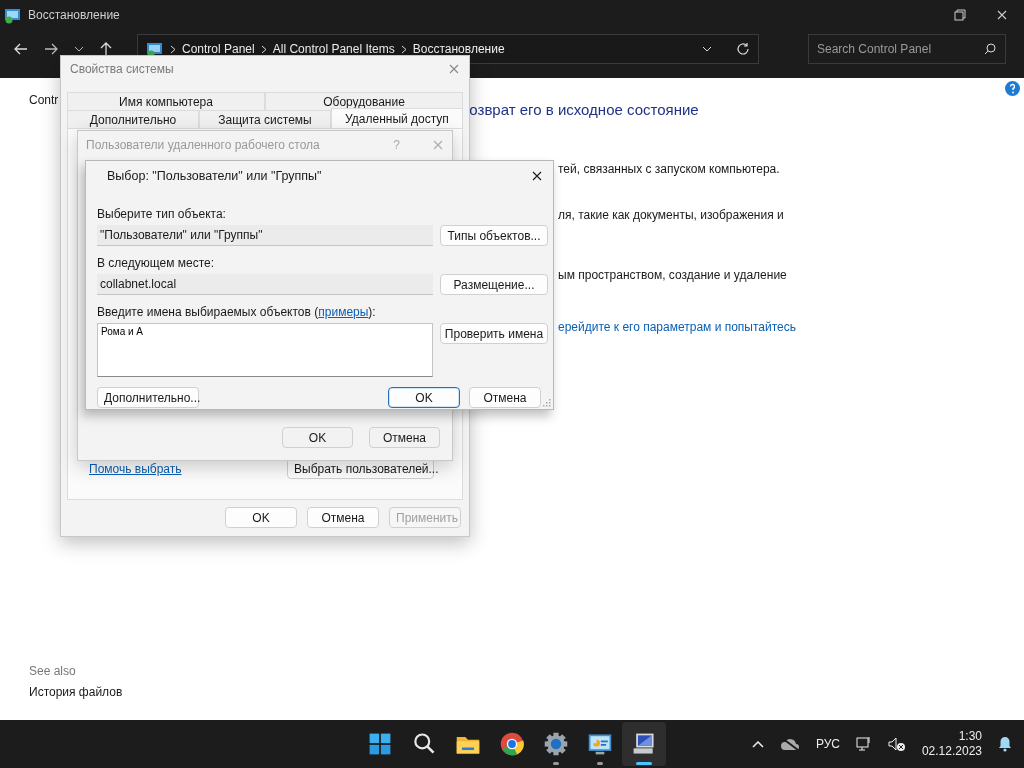 The image size is (1024, 768). Describe the element at coordinates (669, 169) in the screenshot. I see `paragraph: тей, связанных с запуском компьютера.` at that location.